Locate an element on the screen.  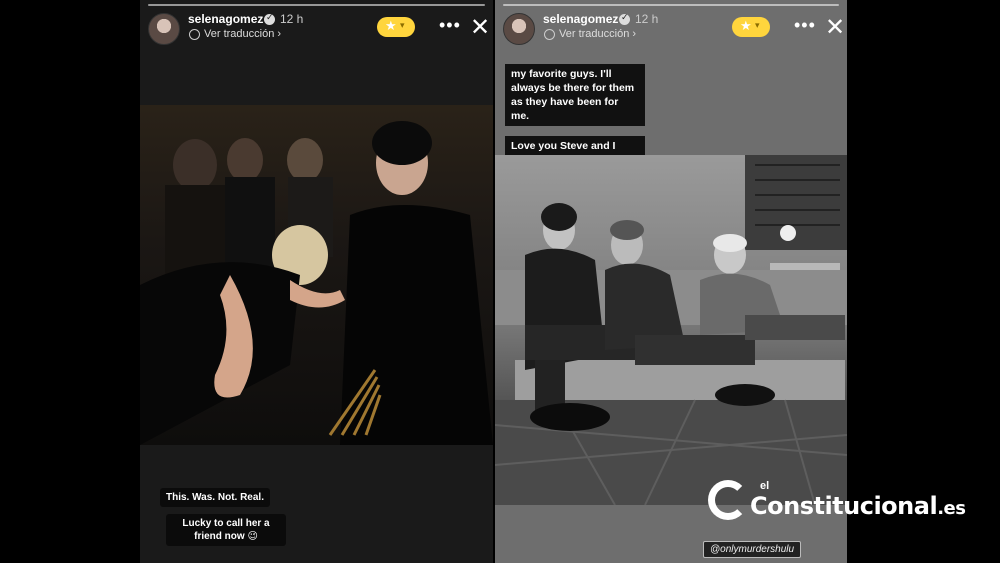
logo-prefix: el is located at coordinates (765, 486).